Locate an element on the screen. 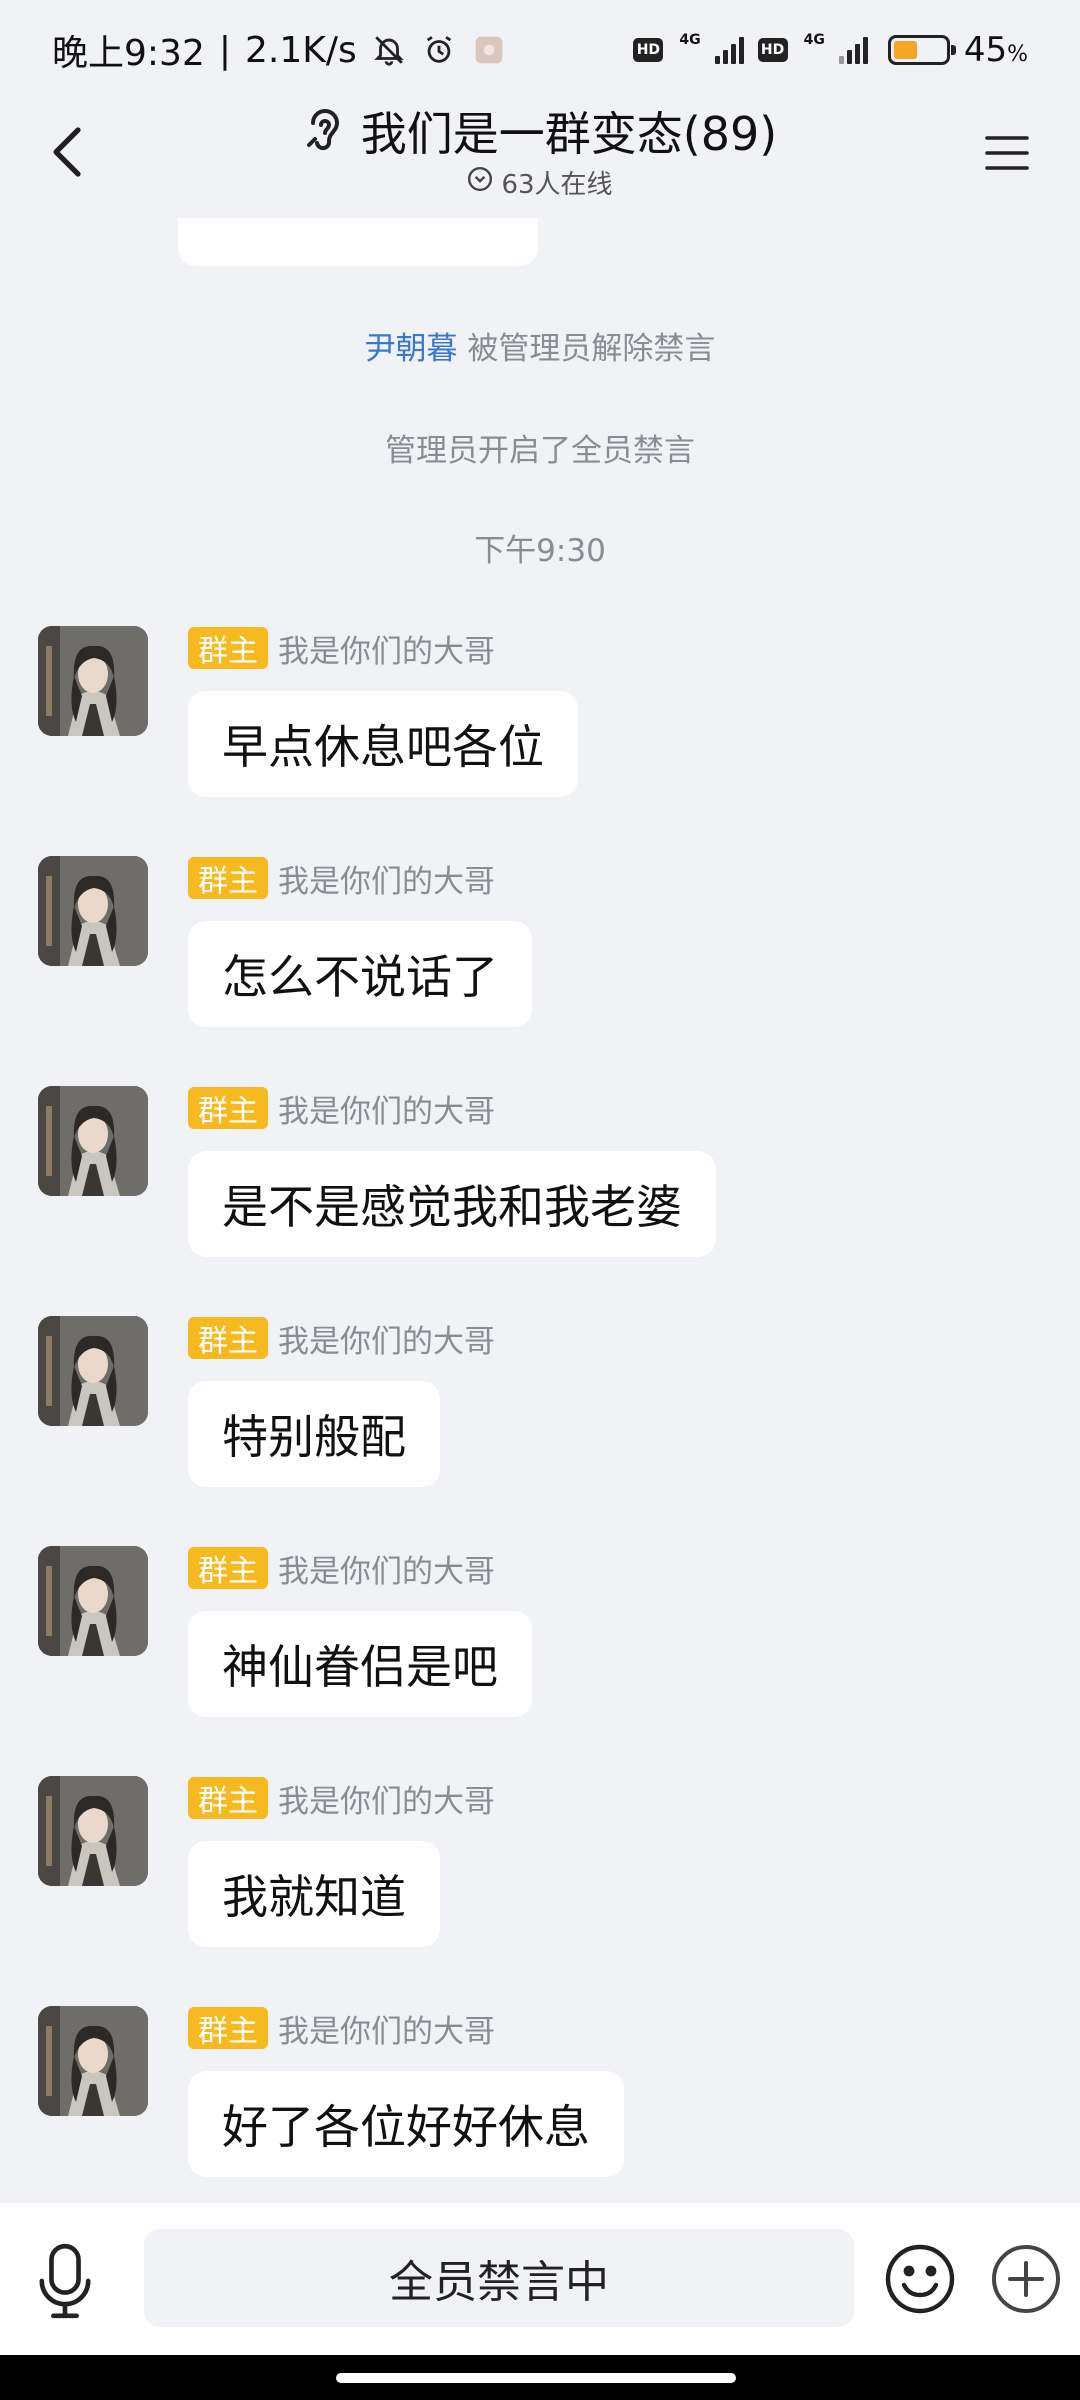 Image resolution: width=1080 pixels, height=2400 pixels. message-bubble: 是不是感觉我和我老婆 is located at coordinates (452, 1204).